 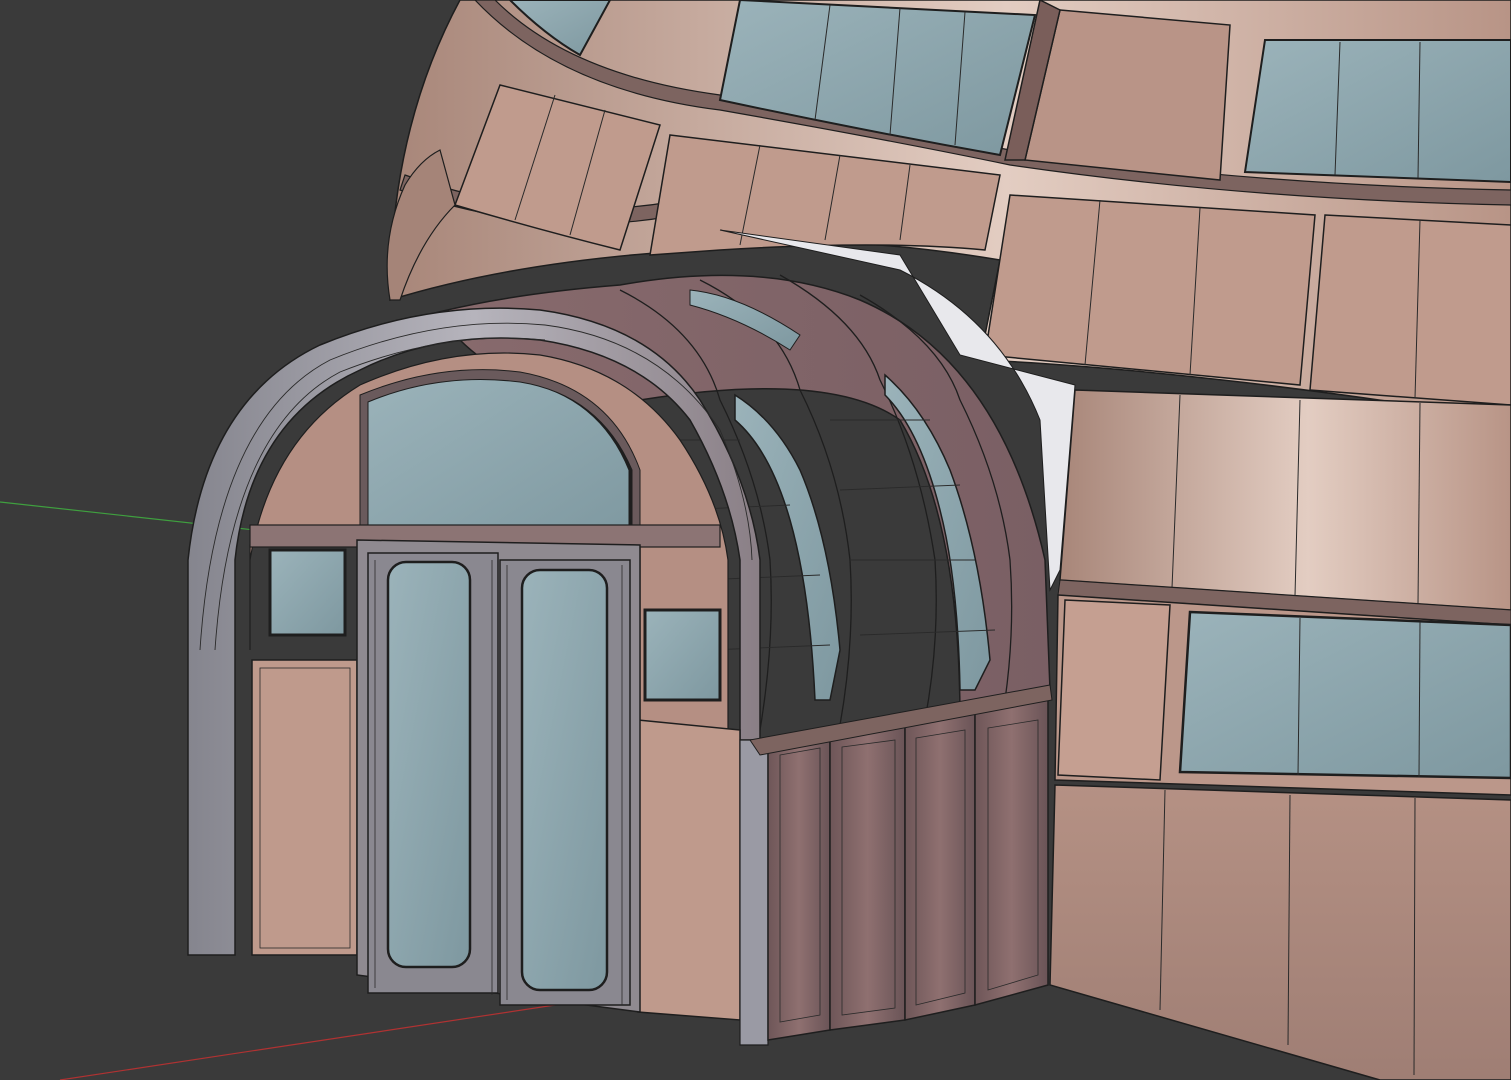 What do you see at coordinates (1344, 695) in the screenshot?
I see `wall-lower-window` at bounding box center [1344, 695].